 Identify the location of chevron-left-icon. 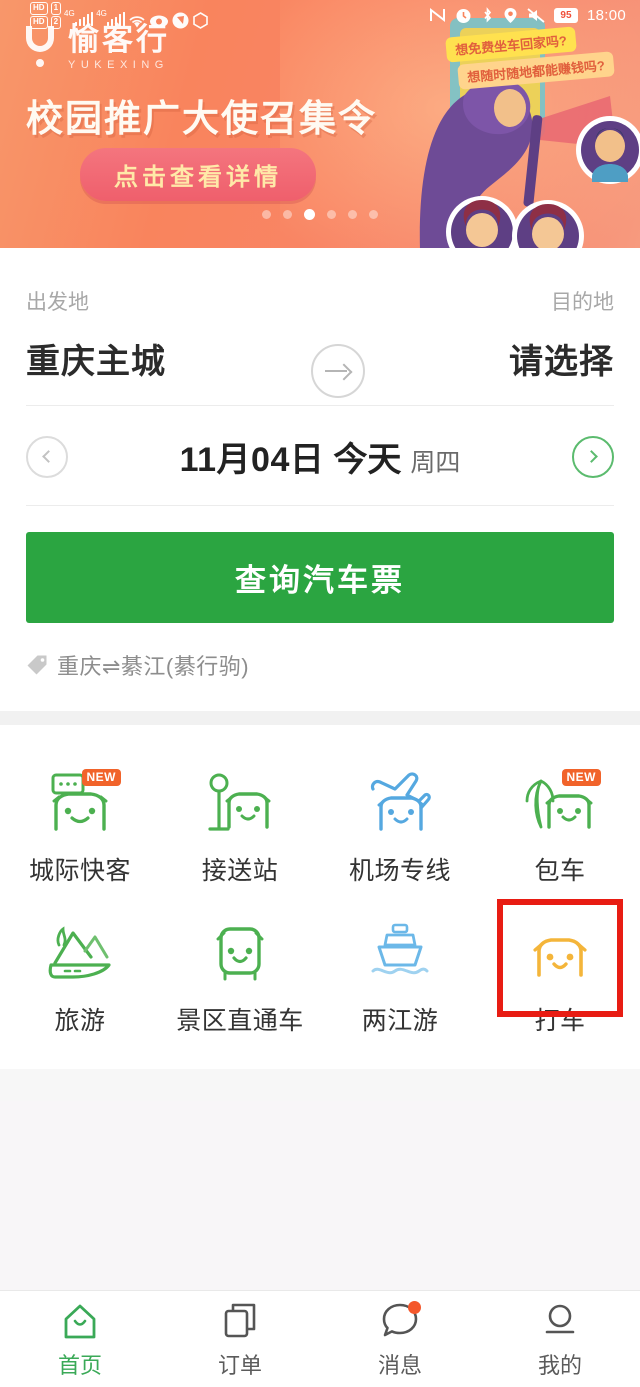
(48, 456).